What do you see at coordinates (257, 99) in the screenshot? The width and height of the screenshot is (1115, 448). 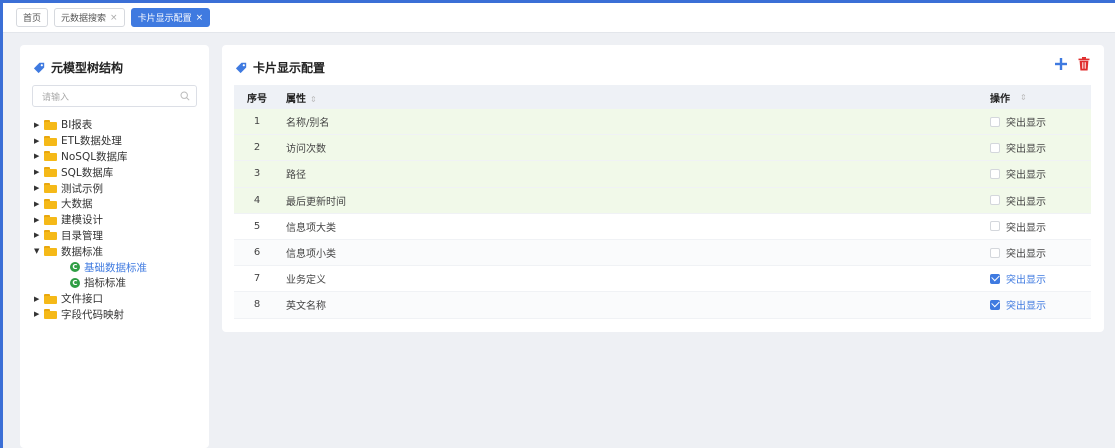 I see `column-header-index: 序号` at bounding box center [257, 99].